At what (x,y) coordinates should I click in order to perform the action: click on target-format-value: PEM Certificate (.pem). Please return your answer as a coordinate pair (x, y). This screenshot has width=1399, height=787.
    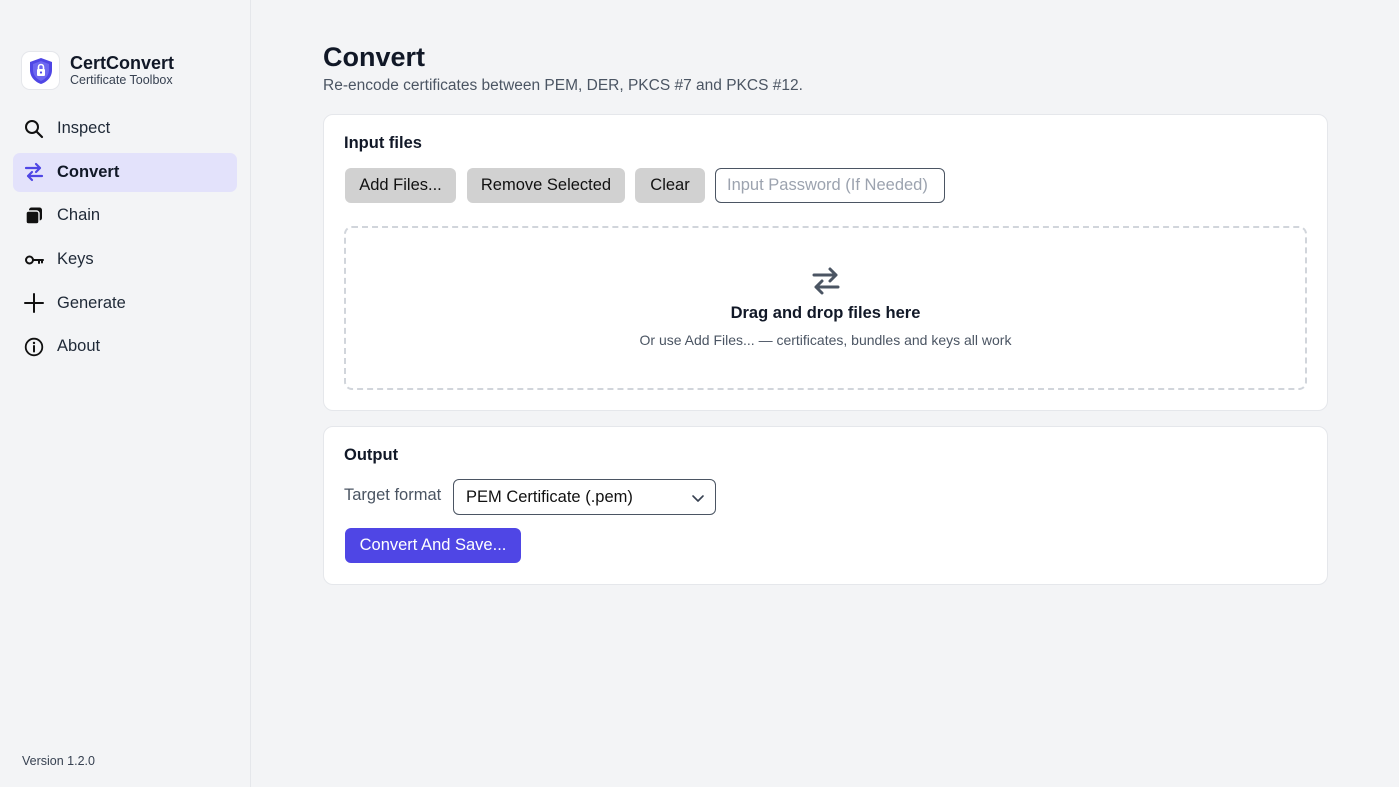
    Looking at the image, I should click on (549, 496).